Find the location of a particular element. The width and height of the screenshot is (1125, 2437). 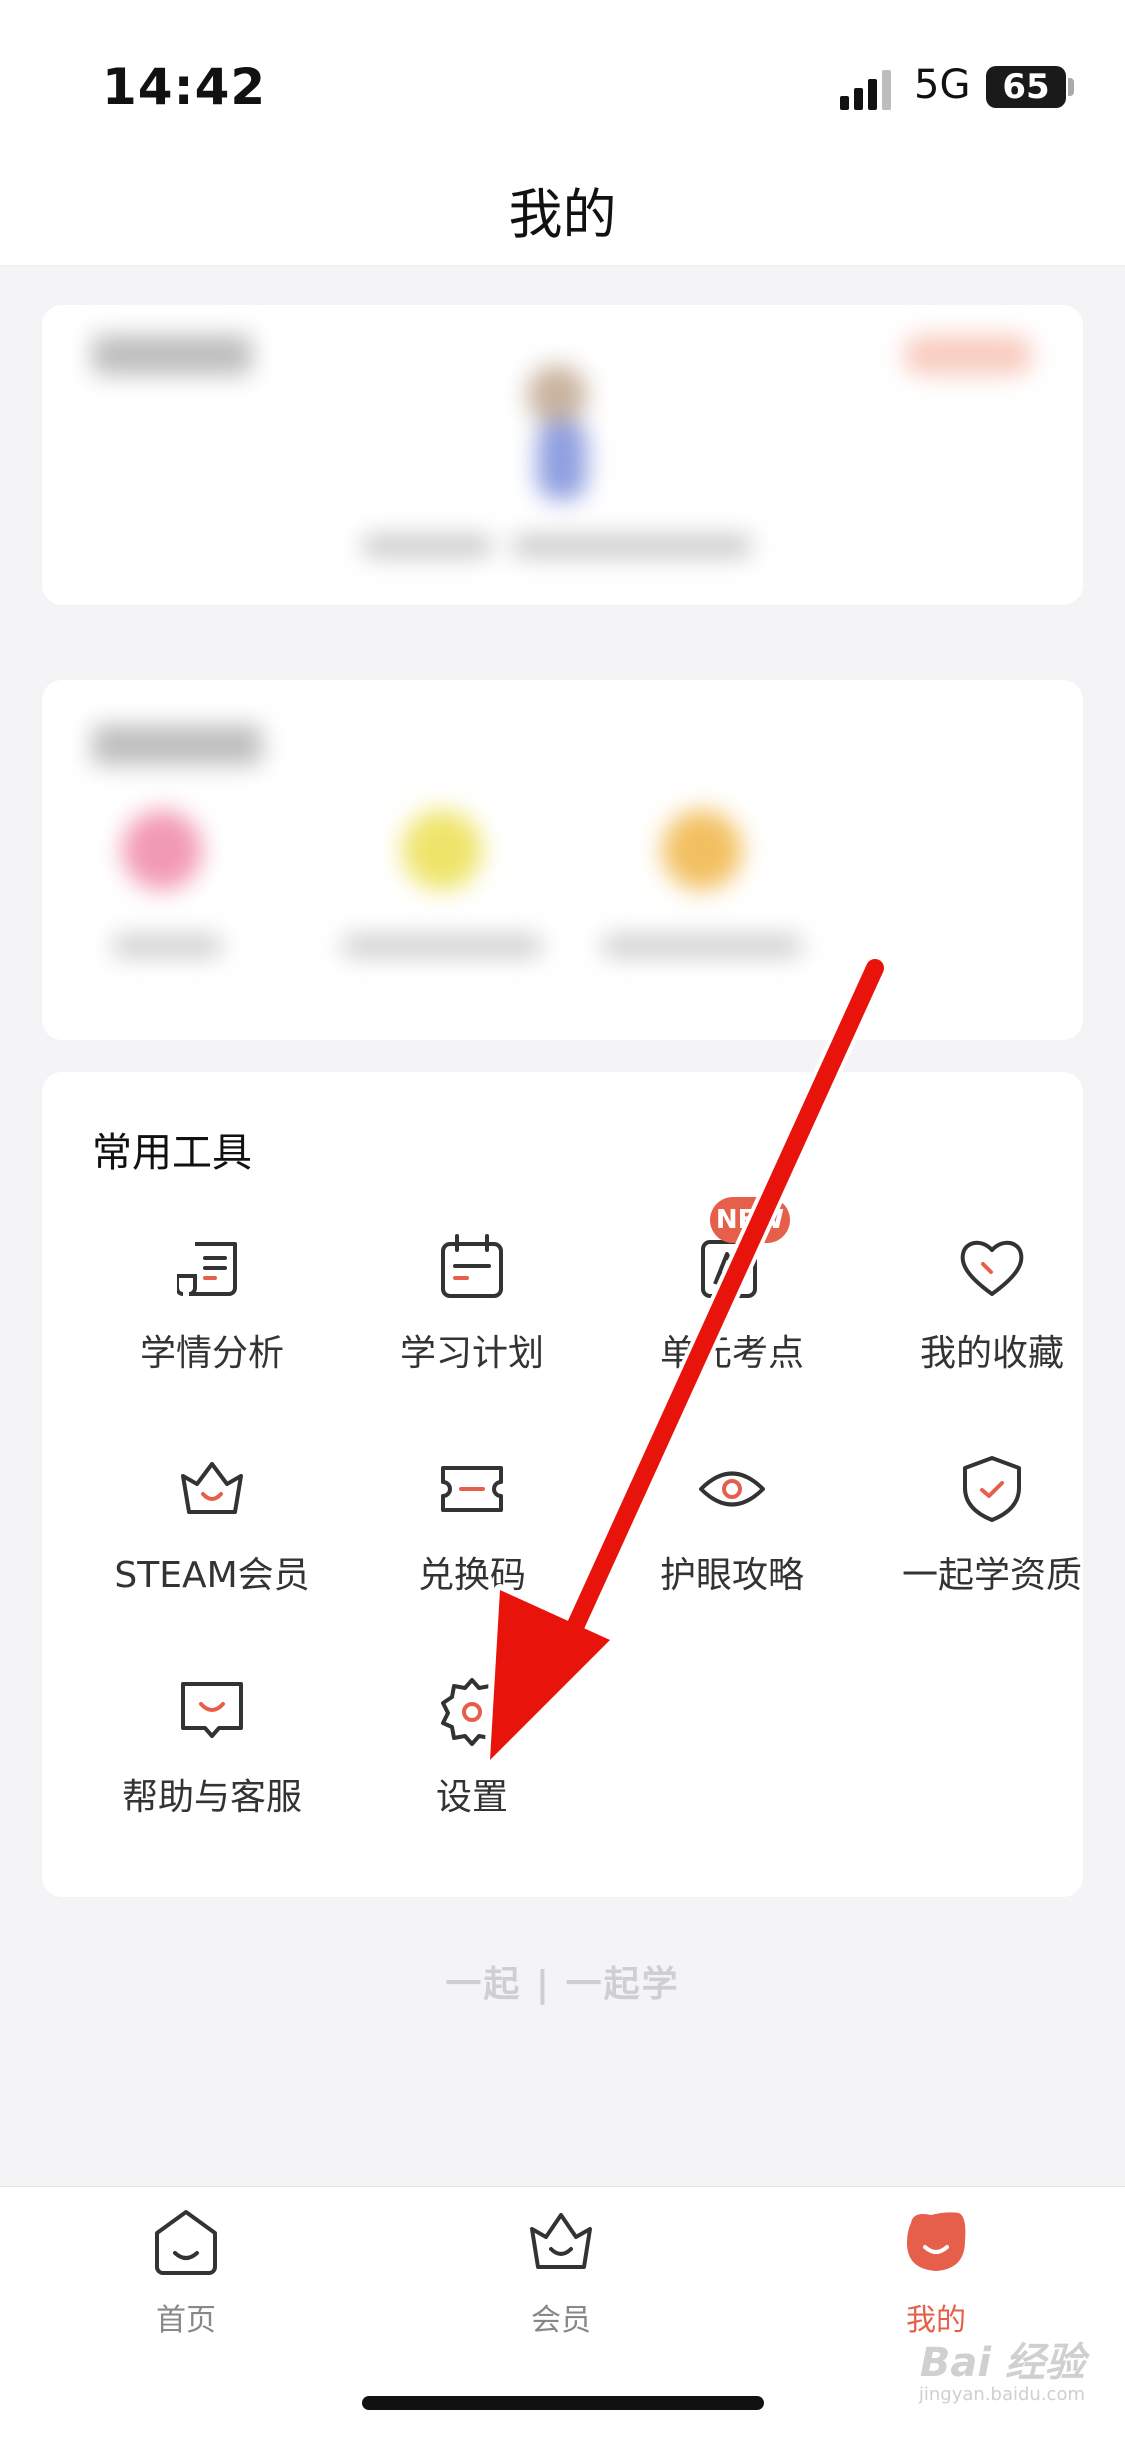

heart-icon is located at coordinates (992, 1268).